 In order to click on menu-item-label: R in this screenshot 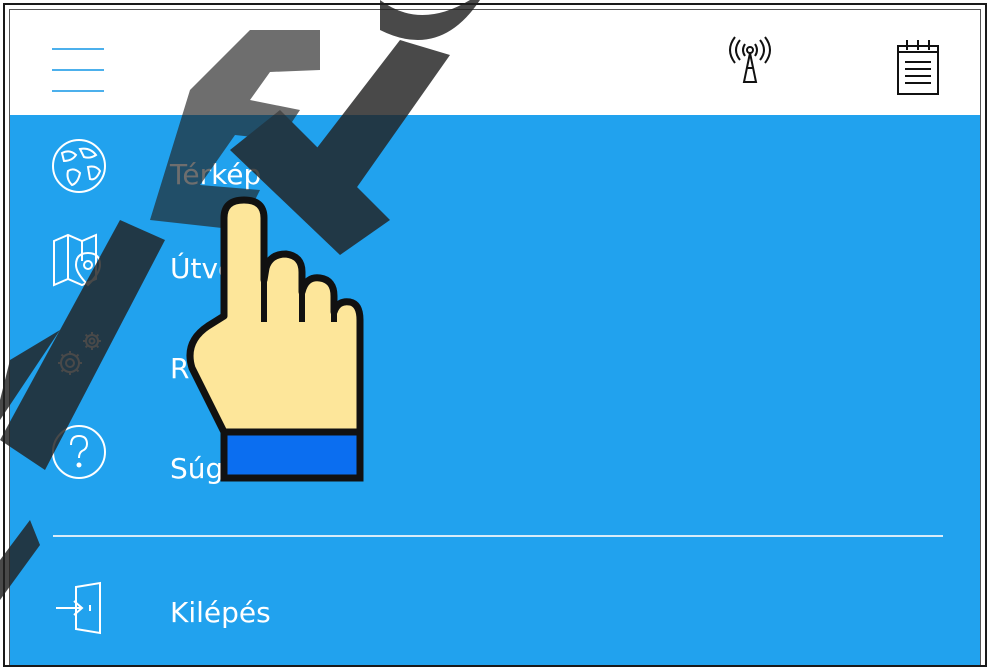, I will do `click(180, 368)`.